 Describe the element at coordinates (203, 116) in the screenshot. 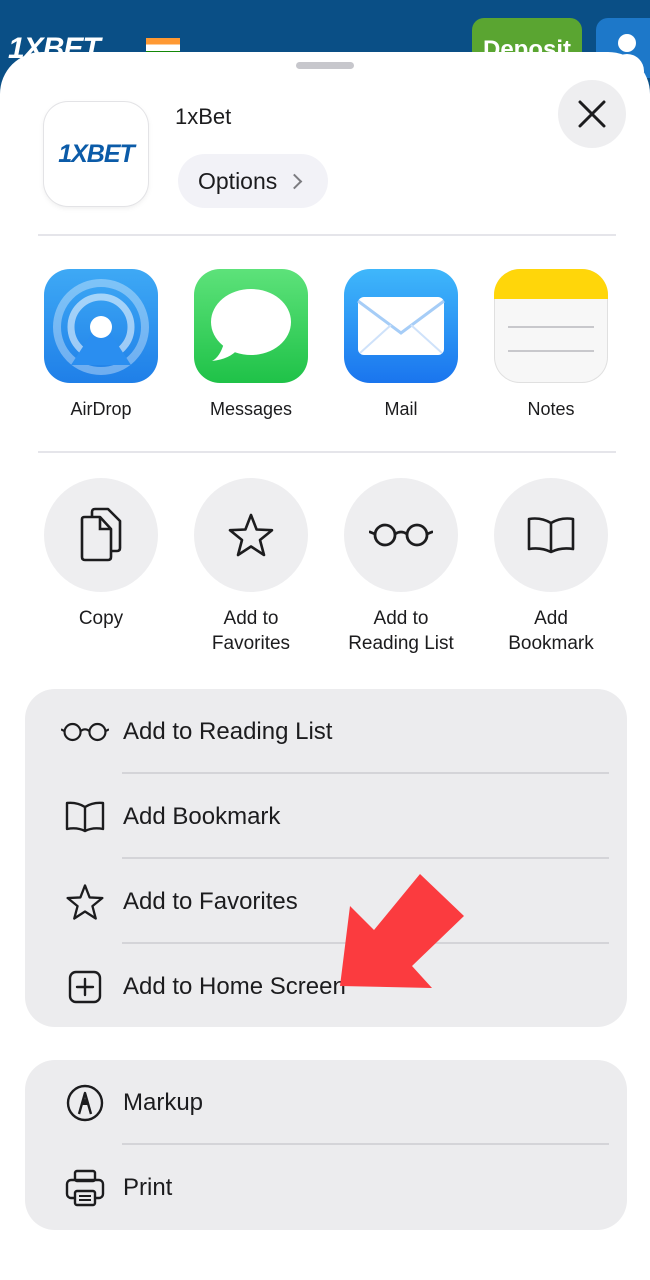

I see `site-title: 1xBet` at that location.